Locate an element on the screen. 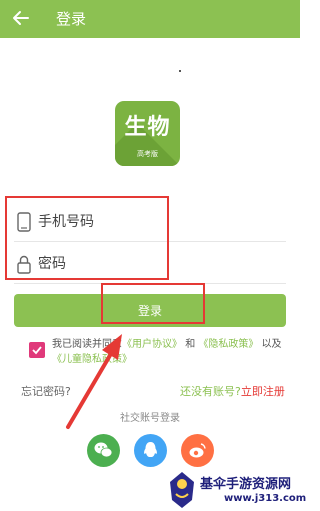  mascot-icon is located at coordinates (182, 490).